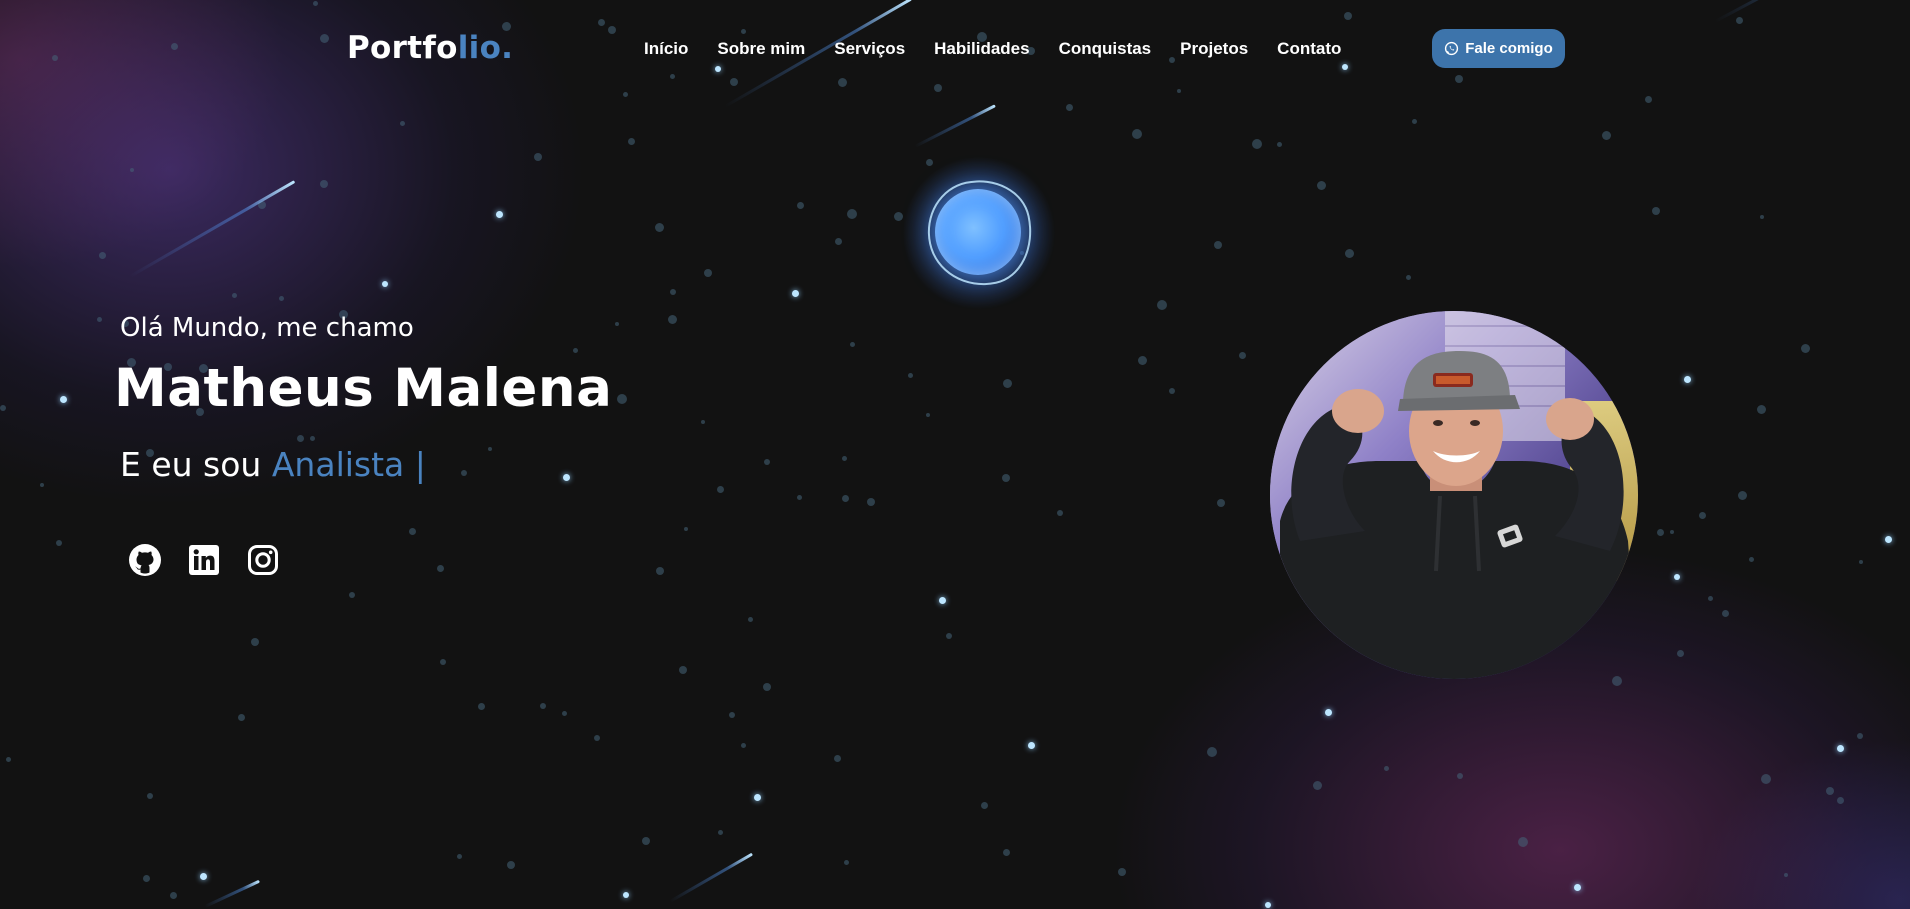 This screenshot has height=909, width=1910. I want to click on github-link, so click(145, 562).